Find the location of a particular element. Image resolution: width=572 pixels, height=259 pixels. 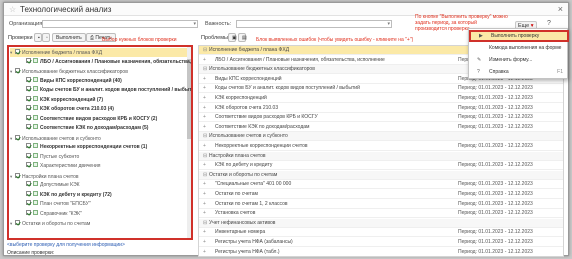

tree-item: План счетов "ЕПСБУ" is located at coordinates (104, 204).